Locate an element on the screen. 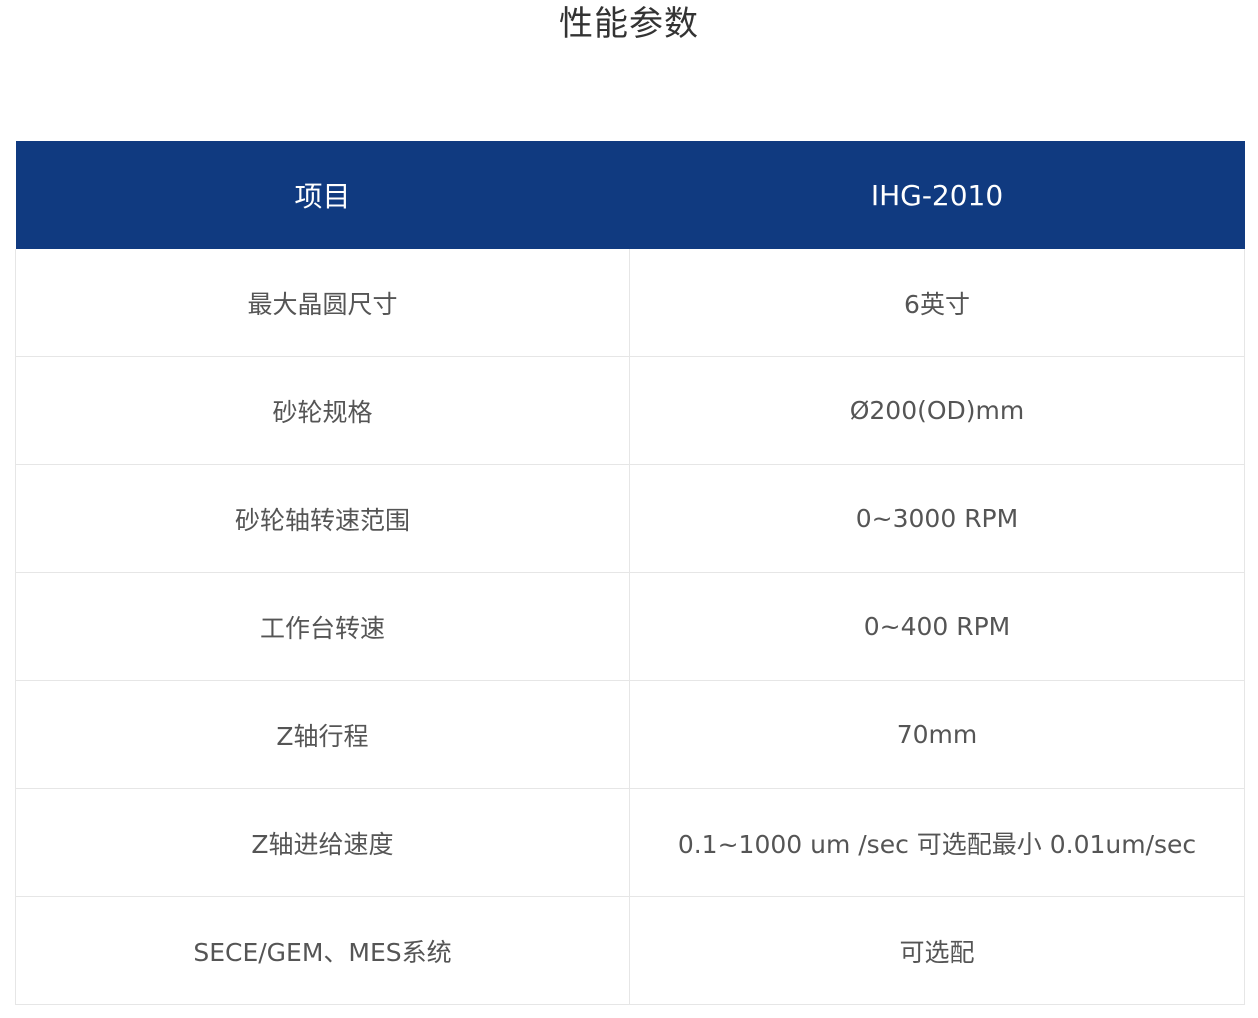 This screenshot has height=1018, width=1258. row-label: 工作台转速 is located at coordinates (322, 626).